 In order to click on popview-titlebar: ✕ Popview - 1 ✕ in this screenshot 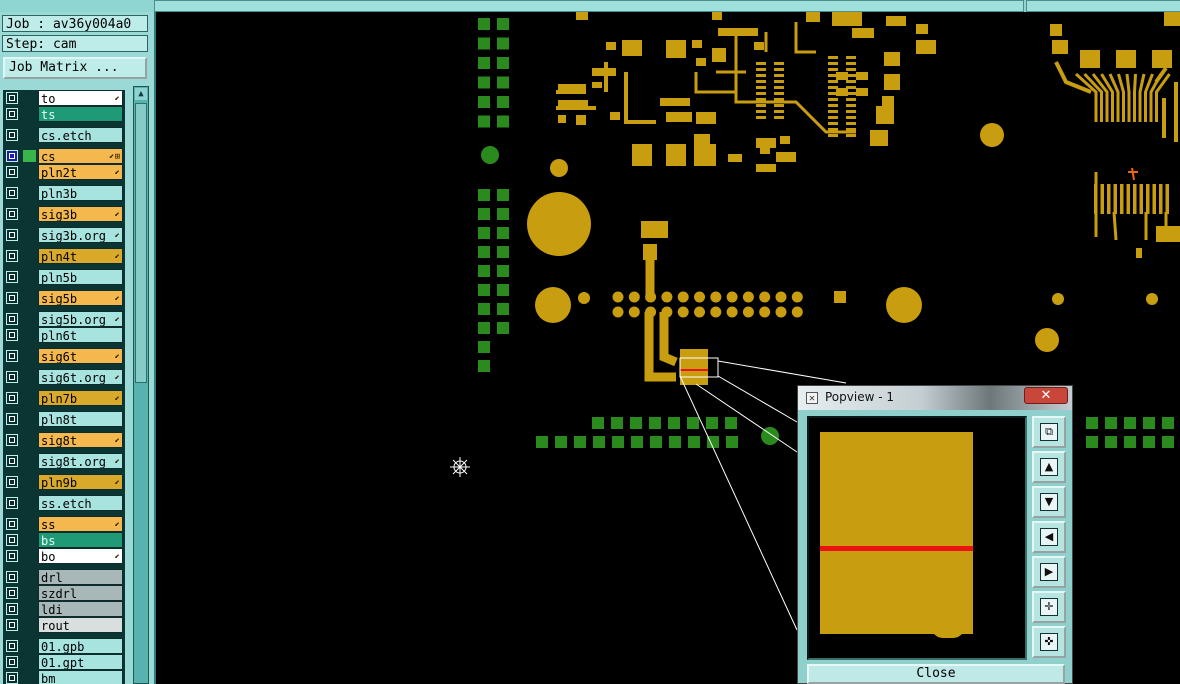, I will do `click(935, 398)`.